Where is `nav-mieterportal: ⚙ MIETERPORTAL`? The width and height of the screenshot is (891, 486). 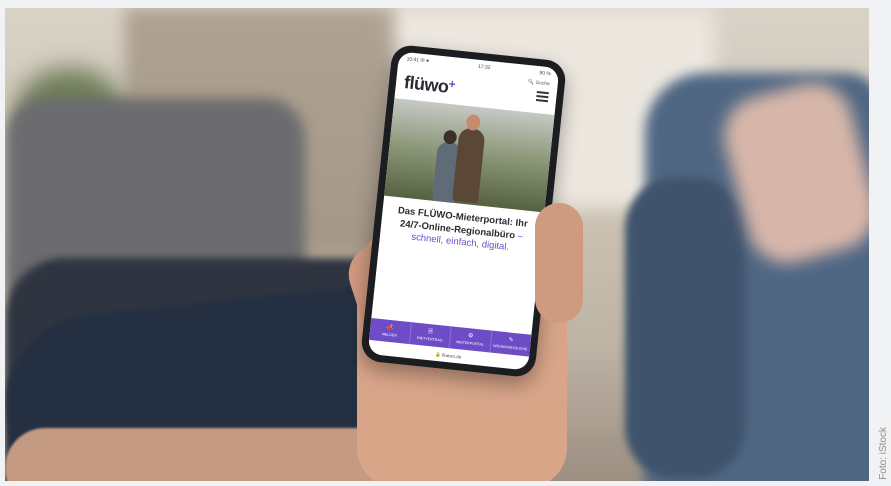 nav-mieterportal: ⚙ MIETERPORTAL is located at coordinates (471, 339).